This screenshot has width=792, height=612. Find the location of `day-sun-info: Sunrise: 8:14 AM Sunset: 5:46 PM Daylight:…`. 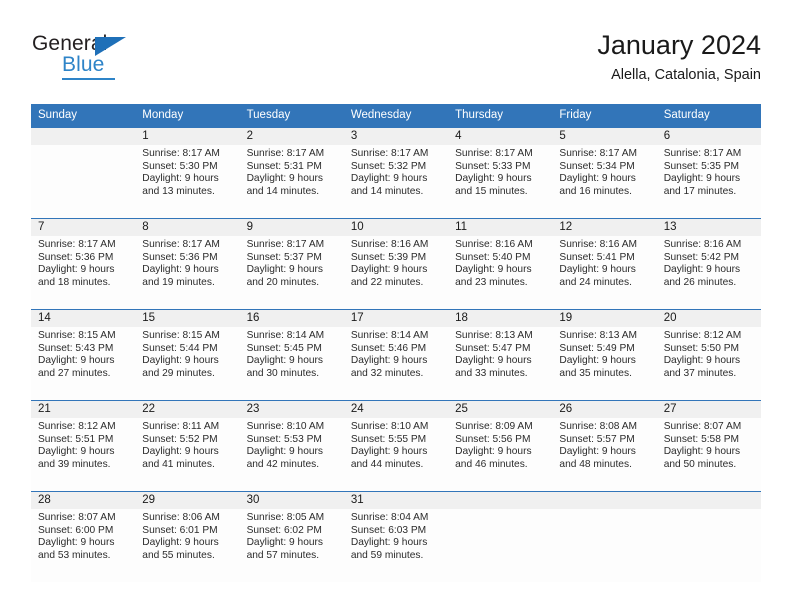

day-sun-info: Sunrise: 8:14 AM Sunset: 5:46 PM Daylight:… is located at coordinates (396, 353).